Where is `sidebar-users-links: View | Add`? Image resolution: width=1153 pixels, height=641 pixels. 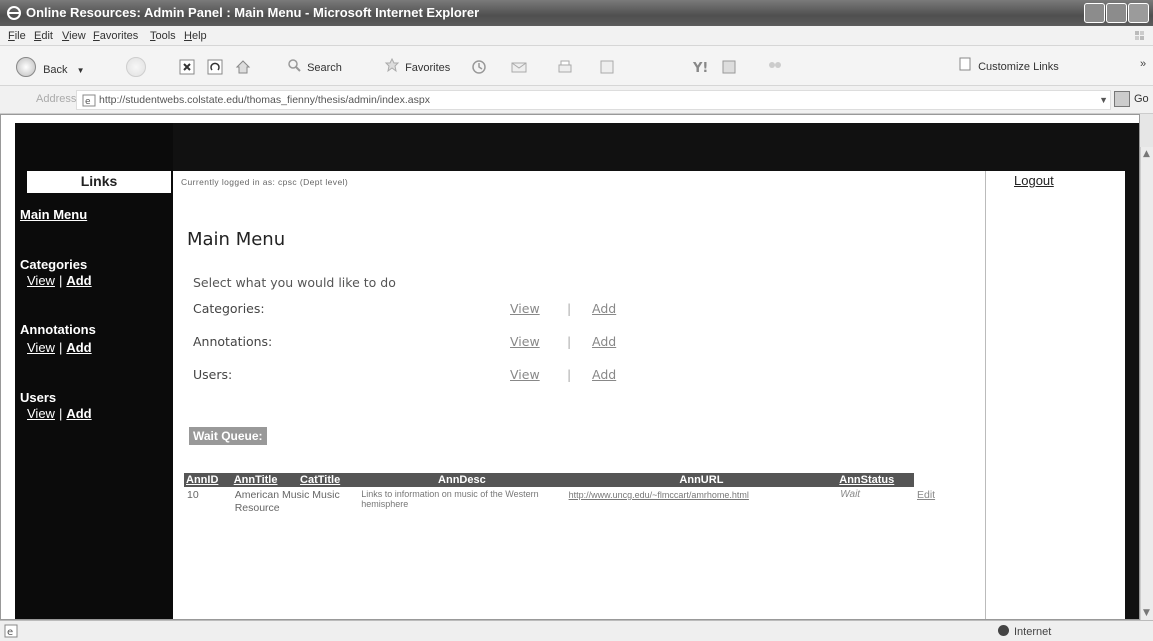 sidebar-users-links: View | Add is located at coordinates (59, 413).